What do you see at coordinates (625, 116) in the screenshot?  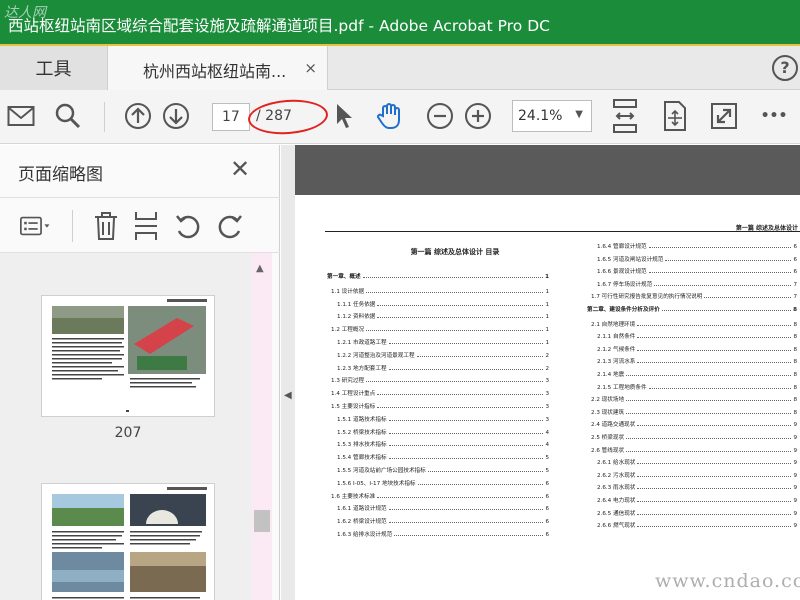 I see `fit-page-icon` at bounding box center [625, 116].